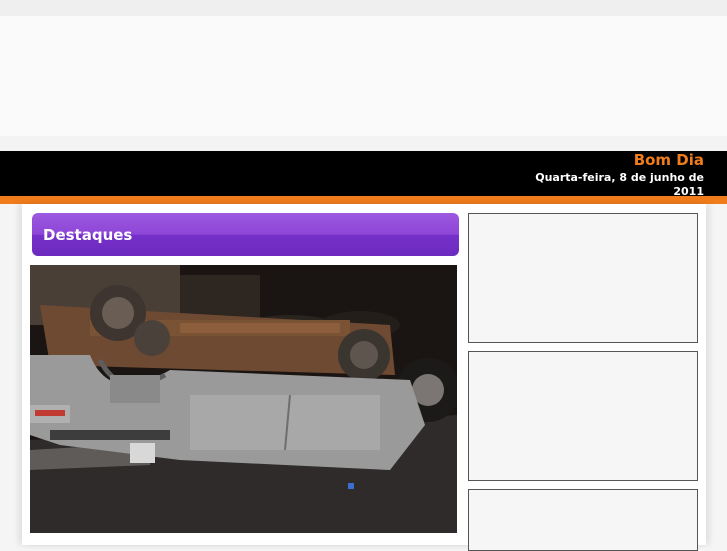 Image resolution: width=727 pixels, height=551 pixels. Describe the element at coordinates (88, 235) in the screenshot. I see `section-title: Destaques` at that location.